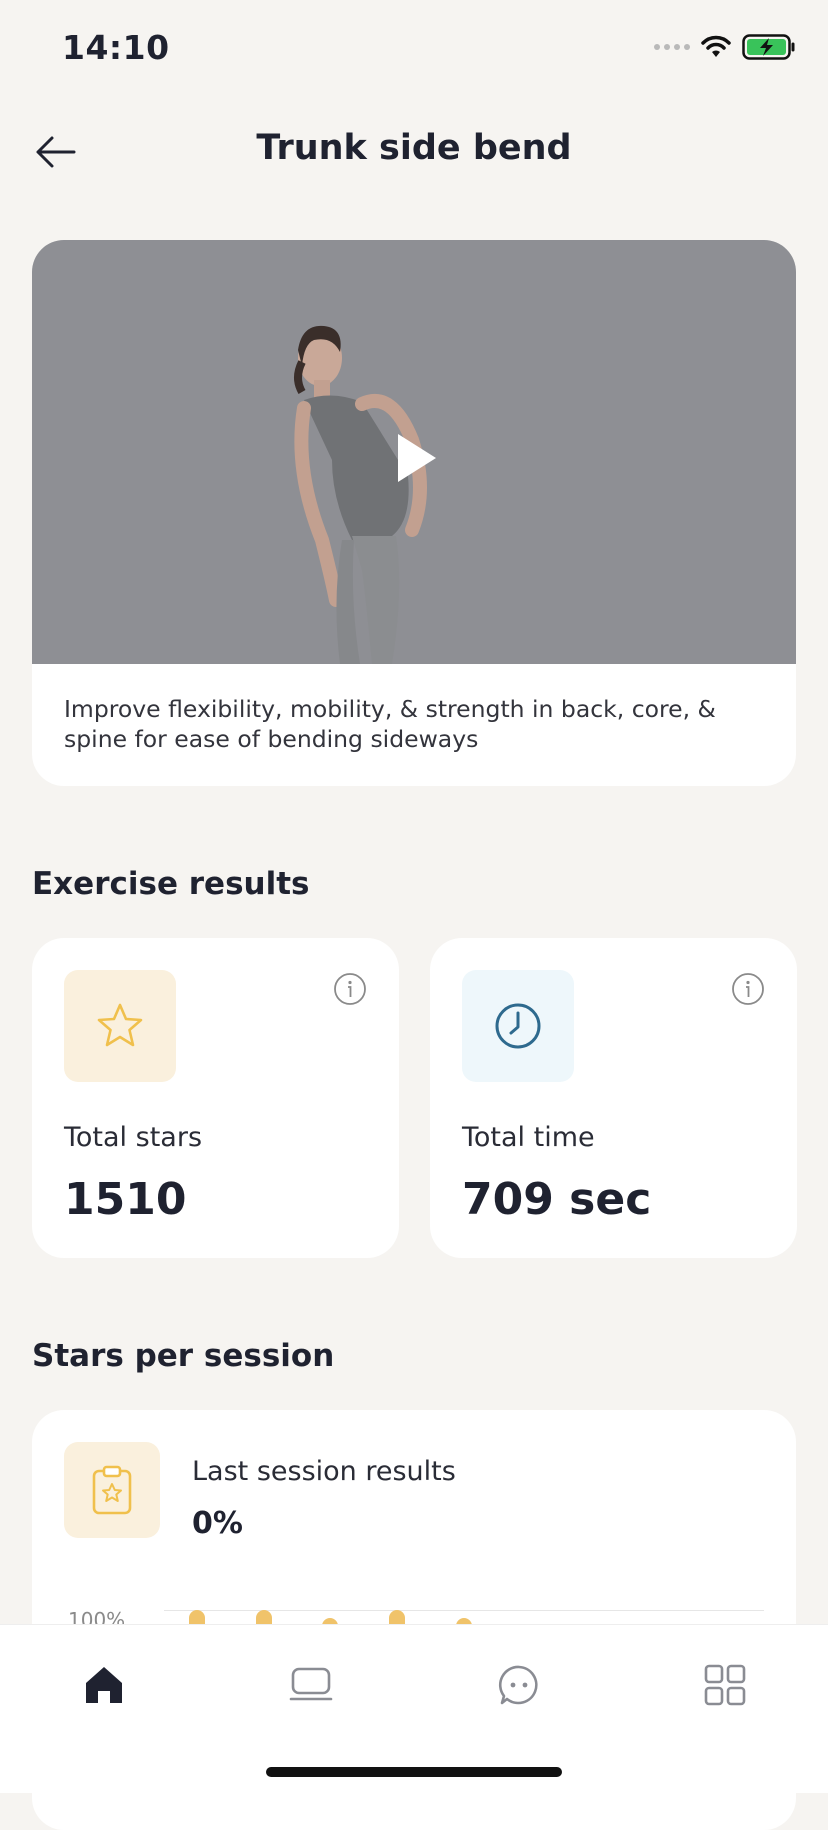 The width and height of the screenshot is (828, 1830). Describe the element at coordinates (528, 1137) in the screenshot. I see `total-time-label: Total time` at that location.